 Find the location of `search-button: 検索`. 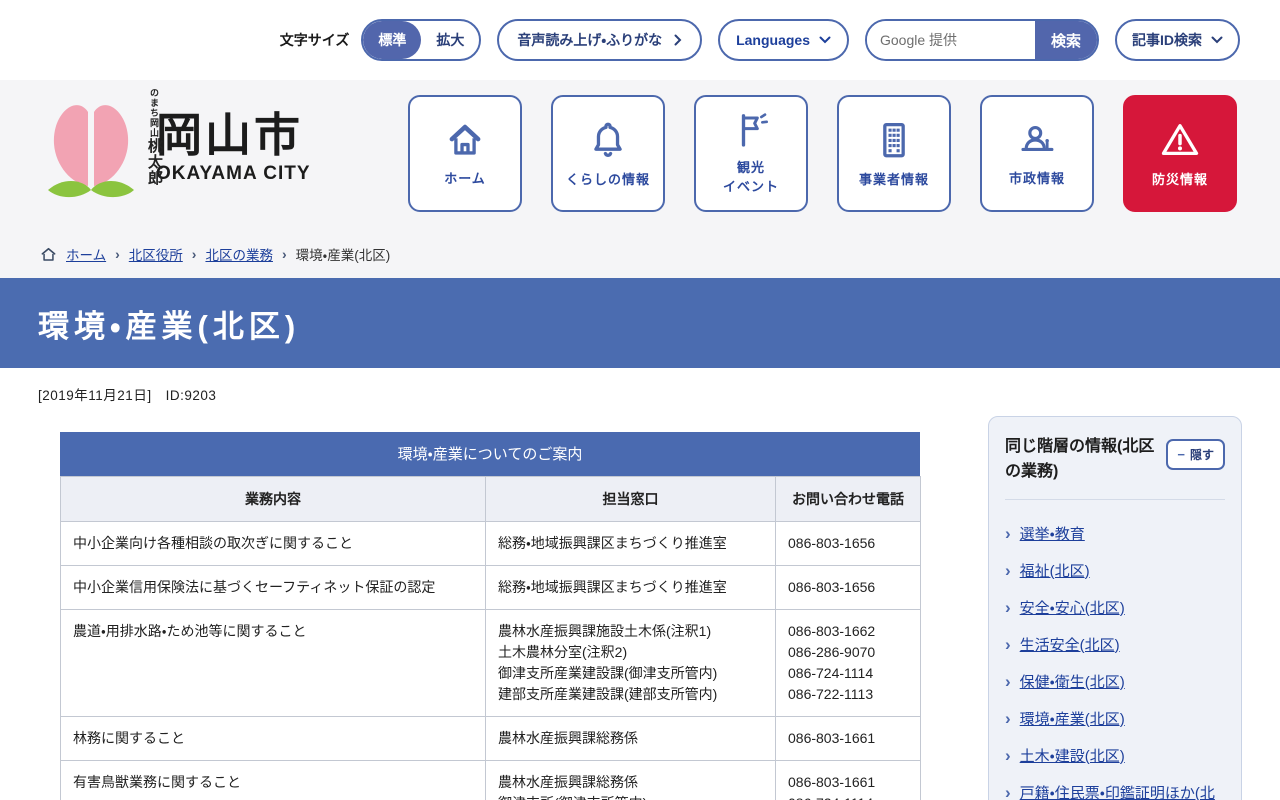

search-button: 検索 is located at coordinates (1066, 40).